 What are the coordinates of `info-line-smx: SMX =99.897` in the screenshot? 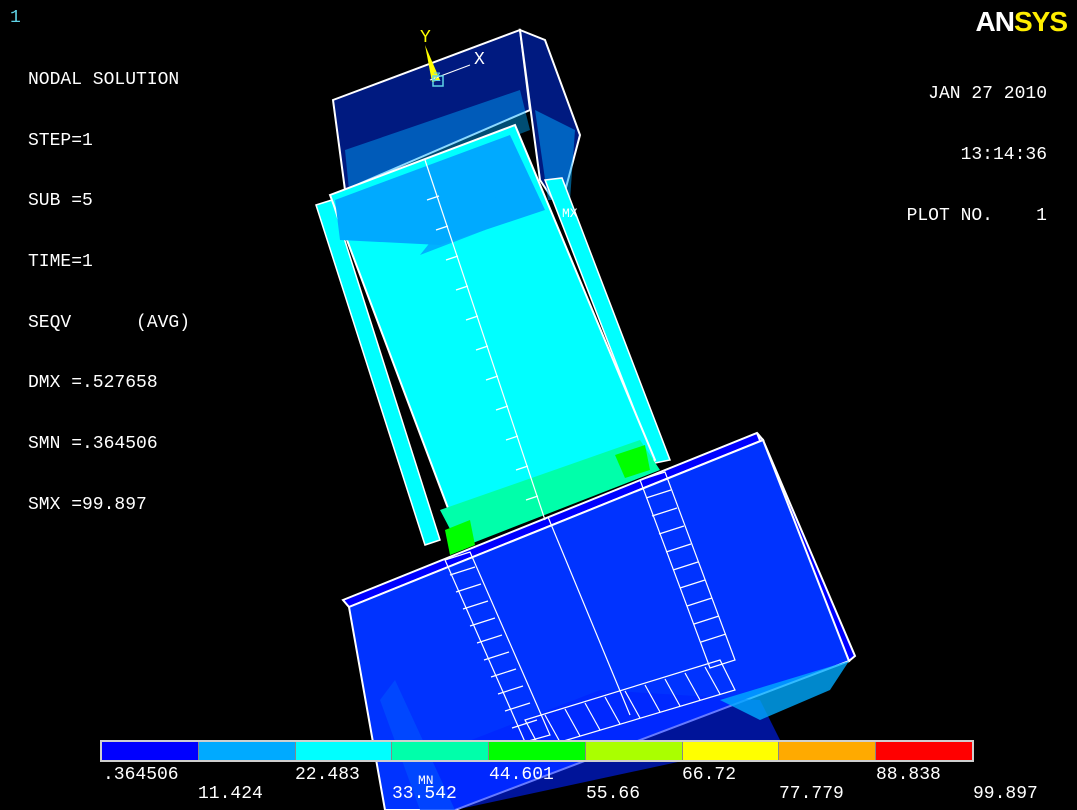 It's located at (87, 504).